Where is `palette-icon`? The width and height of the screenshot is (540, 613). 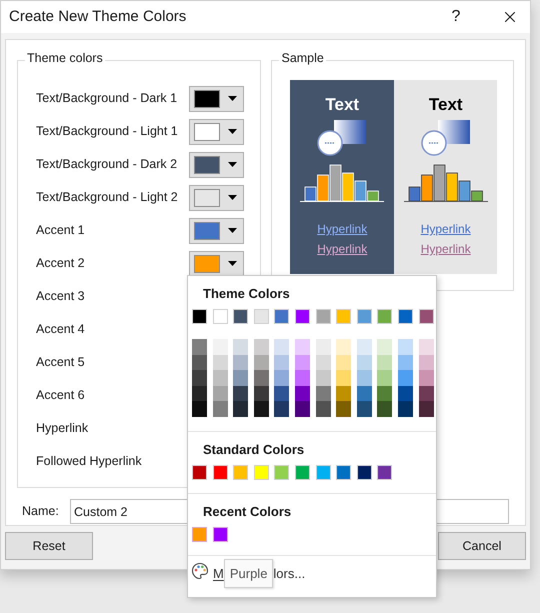
palette-icon is located at coordinates (200, 571).